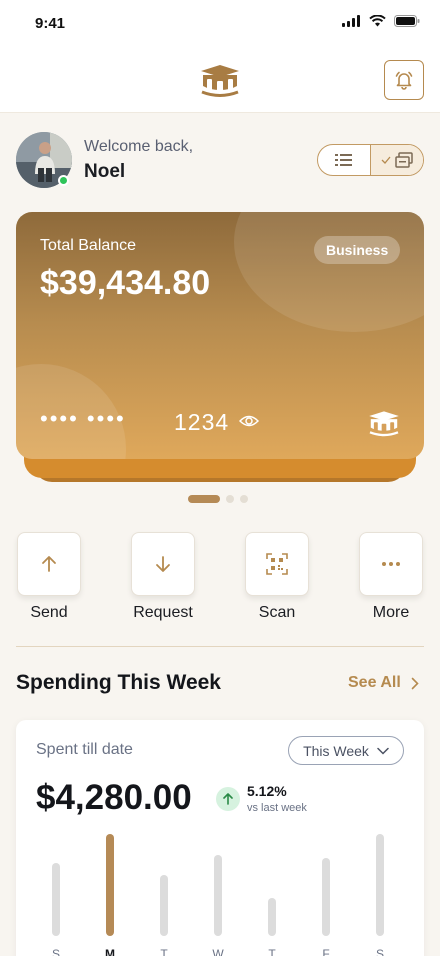  I want to click on view-toggle, so click(370, 160).